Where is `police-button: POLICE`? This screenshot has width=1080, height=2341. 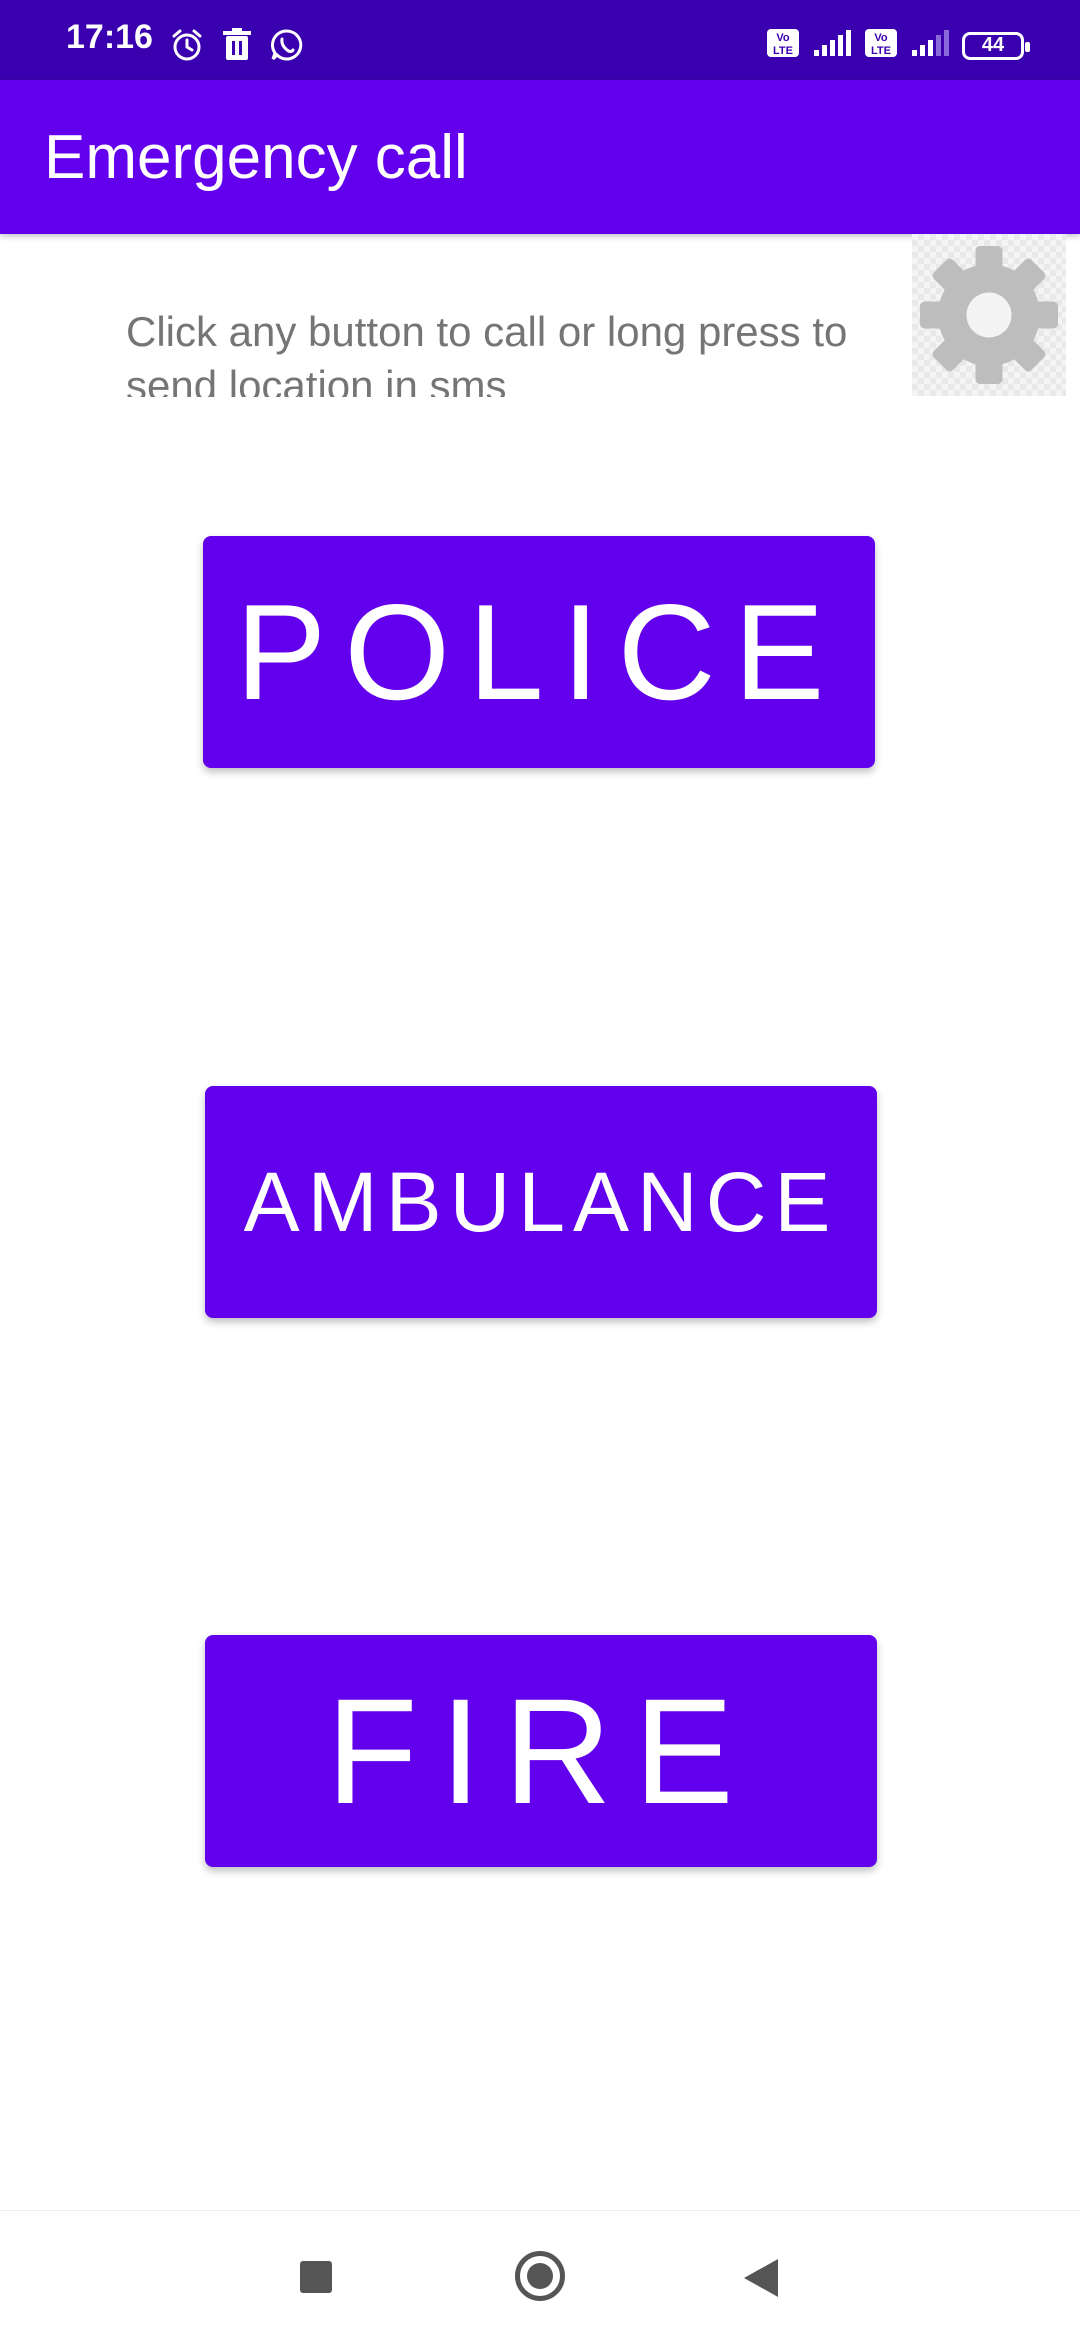
police-button: POLICE is located at coordinates (539, 652).